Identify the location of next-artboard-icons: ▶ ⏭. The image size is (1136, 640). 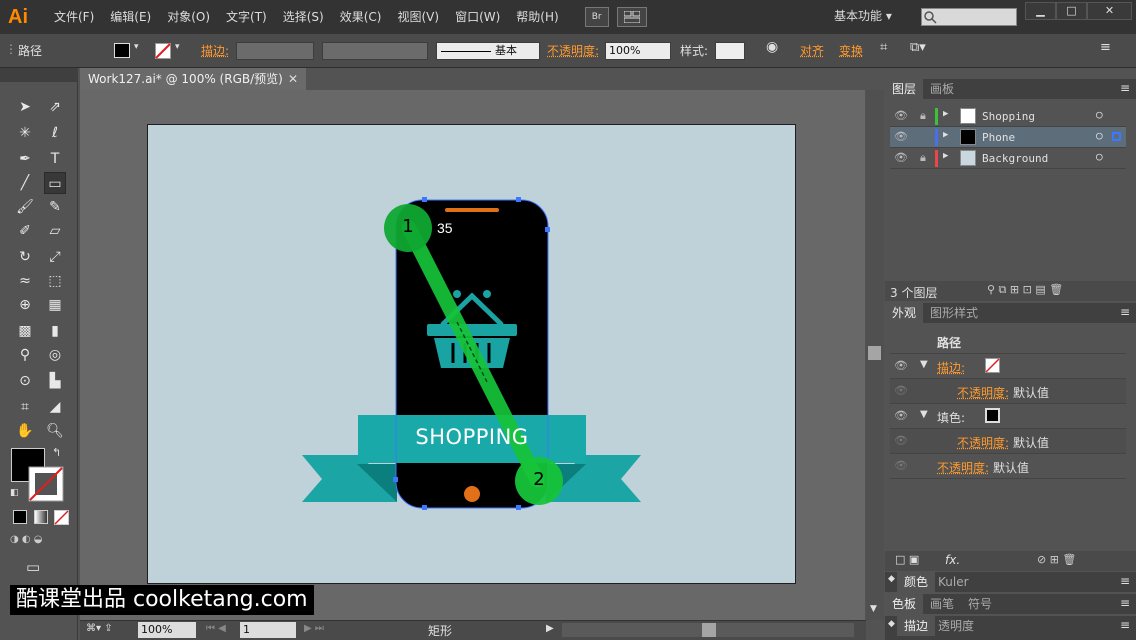
(314, 628).